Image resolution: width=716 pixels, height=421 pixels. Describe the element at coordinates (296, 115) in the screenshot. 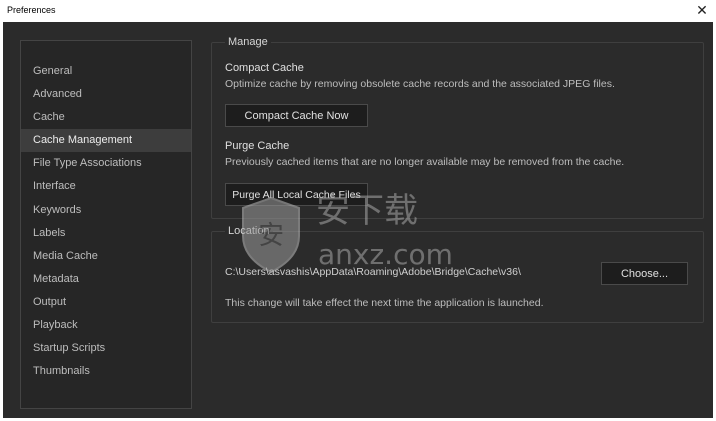

I see `compact-cache-now-button: Compact Cache Now` at that location.